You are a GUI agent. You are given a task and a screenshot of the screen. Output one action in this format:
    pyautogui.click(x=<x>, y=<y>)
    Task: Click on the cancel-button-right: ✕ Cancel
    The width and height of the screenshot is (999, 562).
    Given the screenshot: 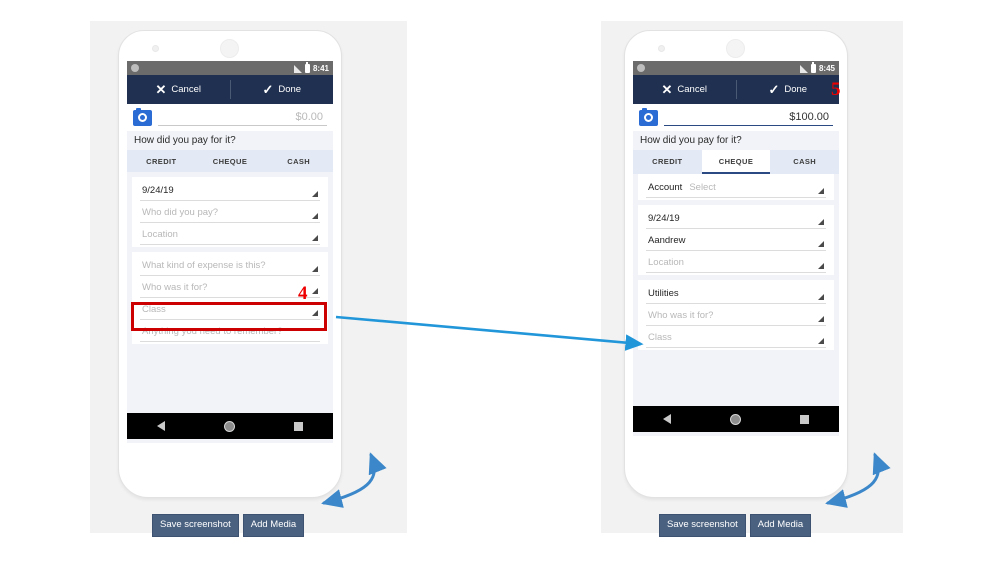 What is the action you would take?
    pyautogui.click(x=684, y=89)
    